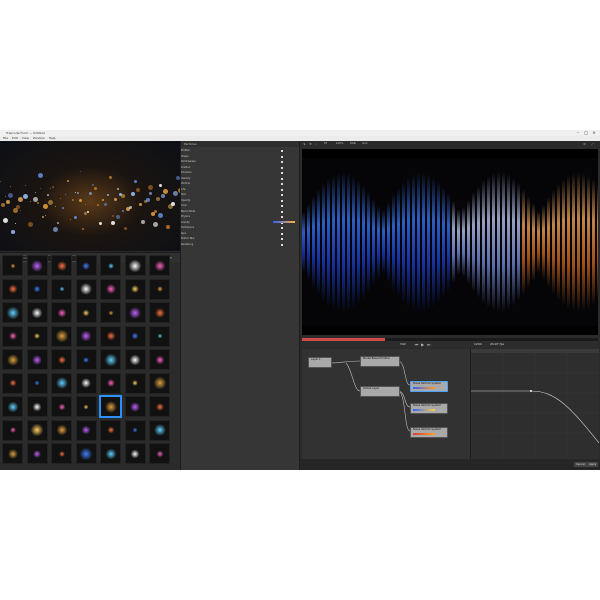 This screenshot has height=600, width=600. What do you see at coordinates (416, 344) in the screenshot?
I see `skip-back-icon: ⏮` at bounding box center [416, 344].